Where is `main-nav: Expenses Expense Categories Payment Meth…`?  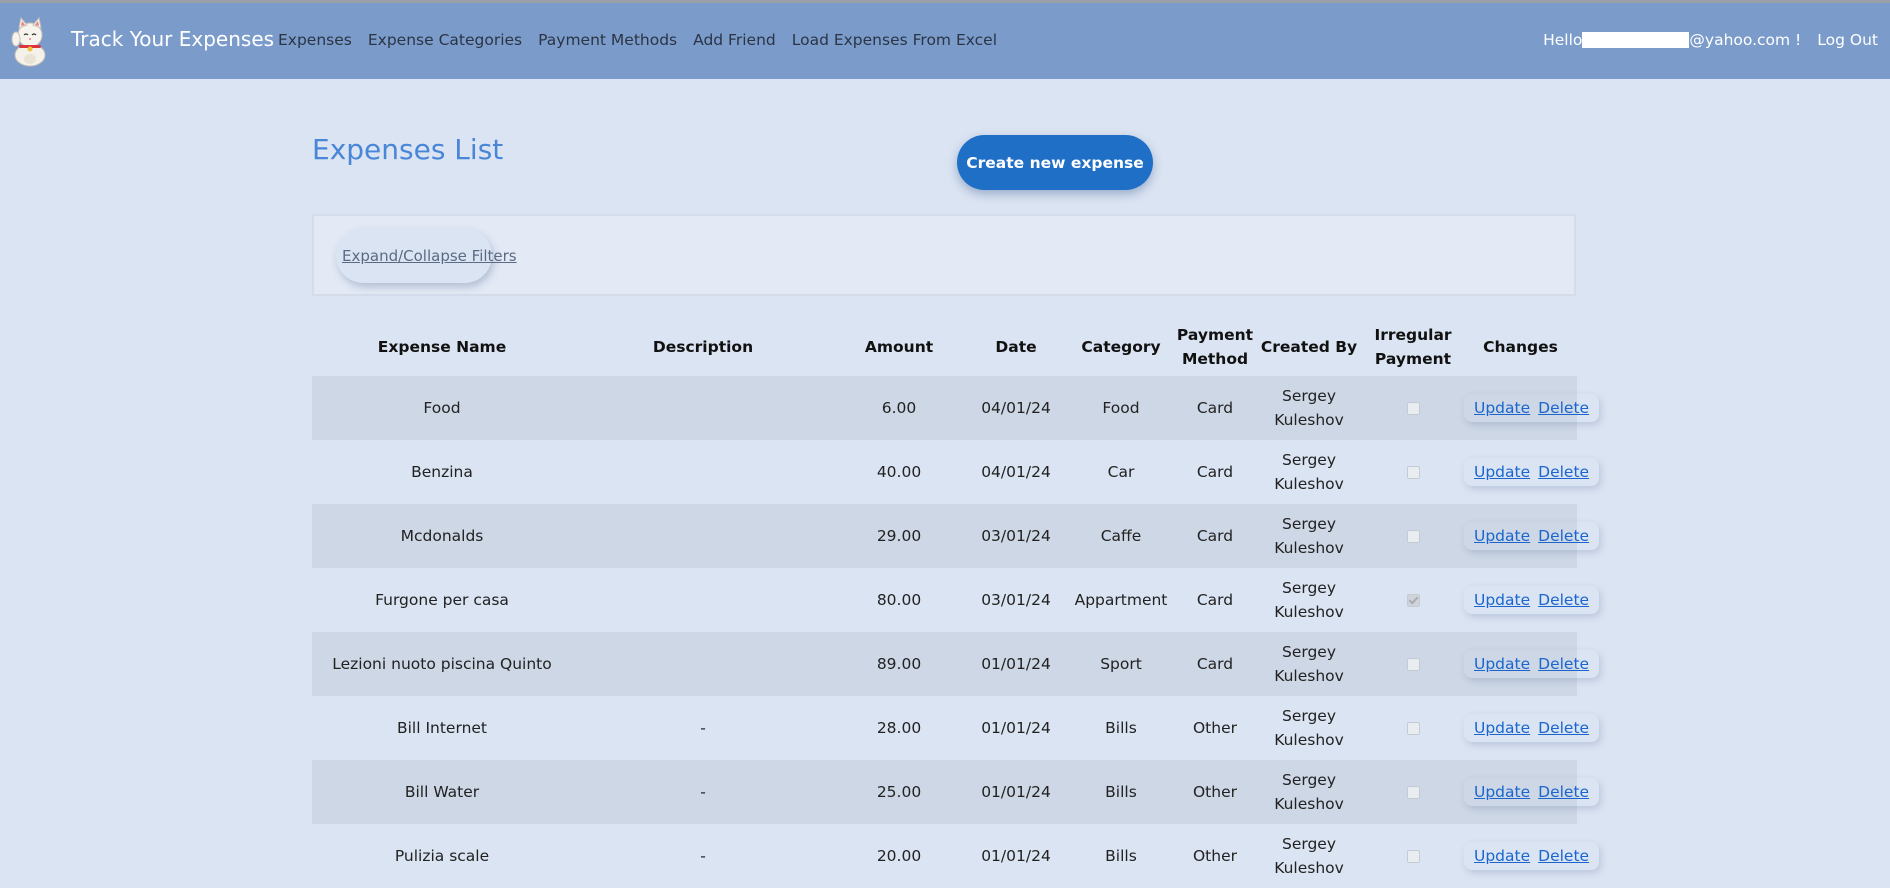 main-nav: Expenses Expense Categories Payment Meth… is located at coordinates (645, 40).